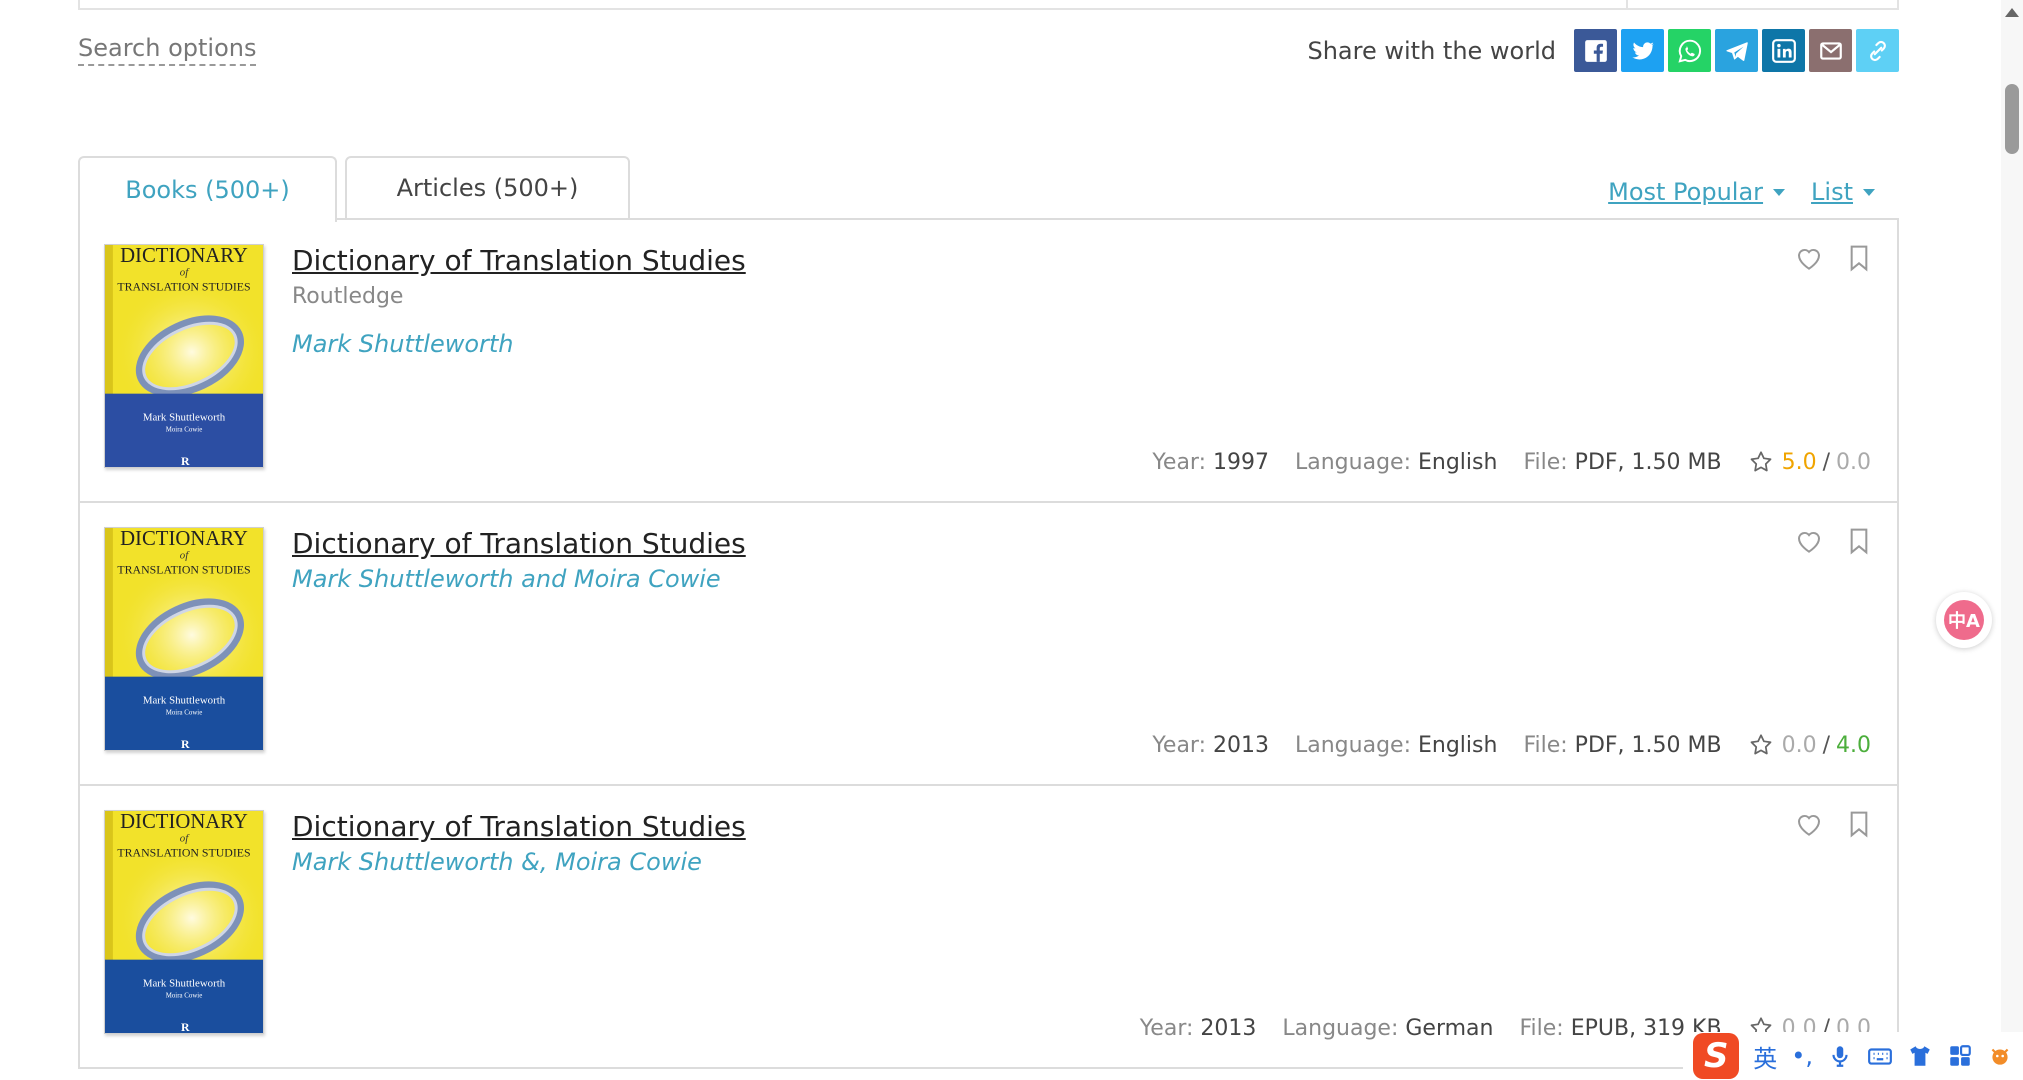 This screenshot has height=1080, width=2023. I want to click on sort-controls: Most Popular List, so click(1728, 192).